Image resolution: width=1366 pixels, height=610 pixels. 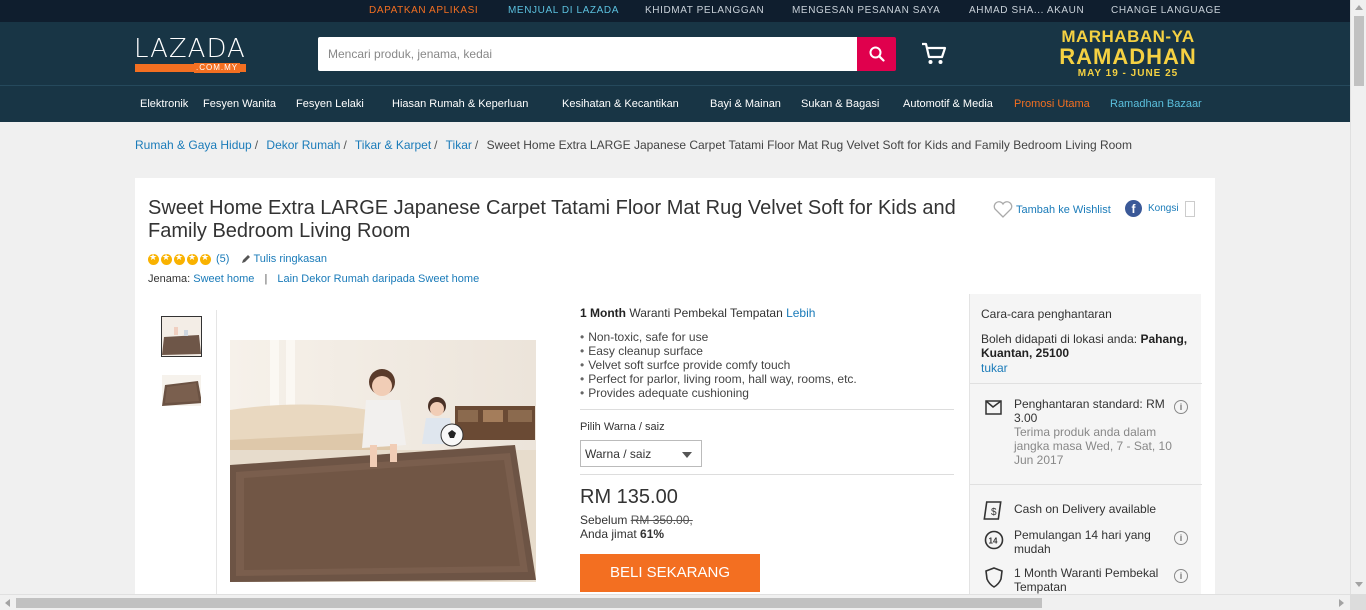 What do you see at coordinates (1026, 10) in the screenshot?
I see `account-link: AHMAD SHA... AKAUN` at bounding box center [1026, 10].